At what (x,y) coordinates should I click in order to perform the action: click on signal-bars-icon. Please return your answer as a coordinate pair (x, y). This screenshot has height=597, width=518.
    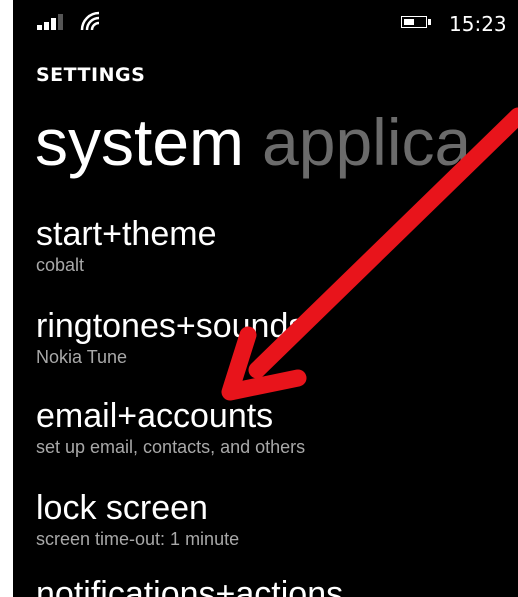
    Looking at the image, I should click on (53, 21).